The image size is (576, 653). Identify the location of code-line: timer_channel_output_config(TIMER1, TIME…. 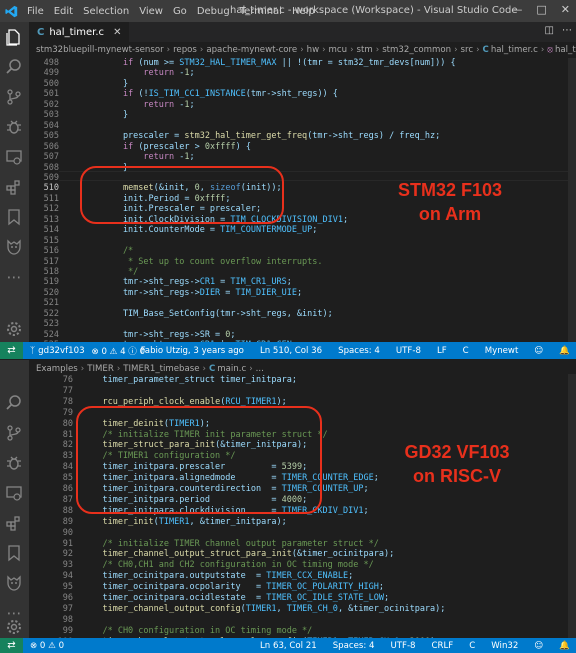
(263, 609).